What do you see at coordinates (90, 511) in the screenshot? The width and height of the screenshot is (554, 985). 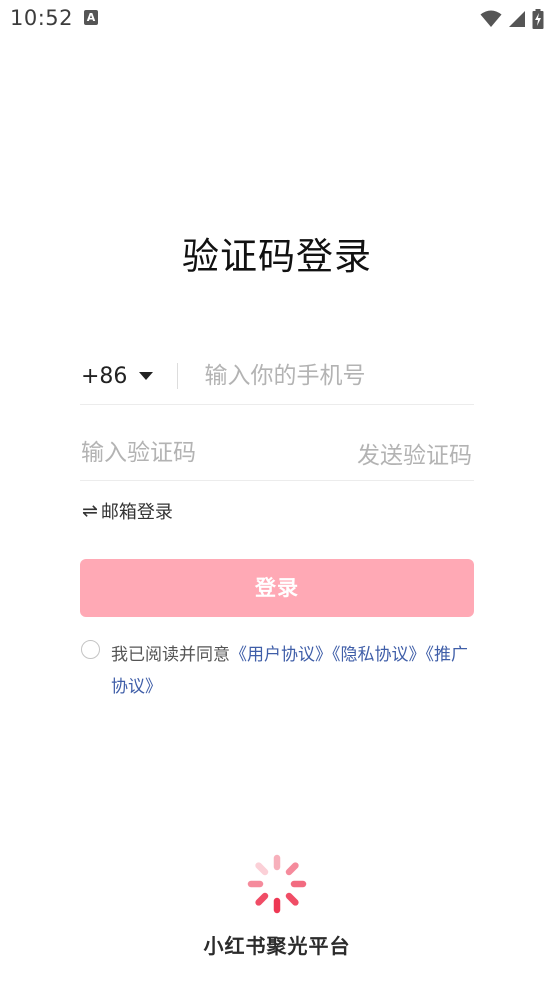 I see `switch-arrows-icon: ⇌` at bounding box center [90, 511].